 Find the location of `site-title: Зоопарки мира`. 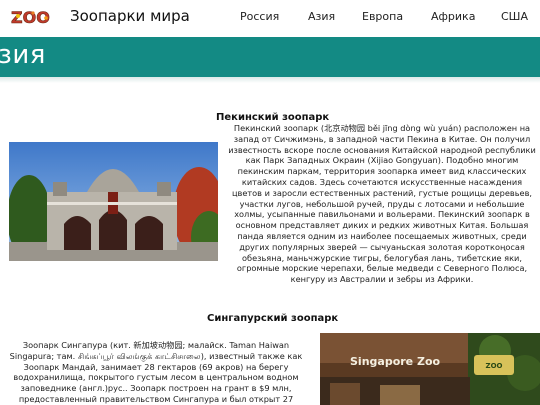

site-title: Зоопарки мира is located at coordinates (130, 16).